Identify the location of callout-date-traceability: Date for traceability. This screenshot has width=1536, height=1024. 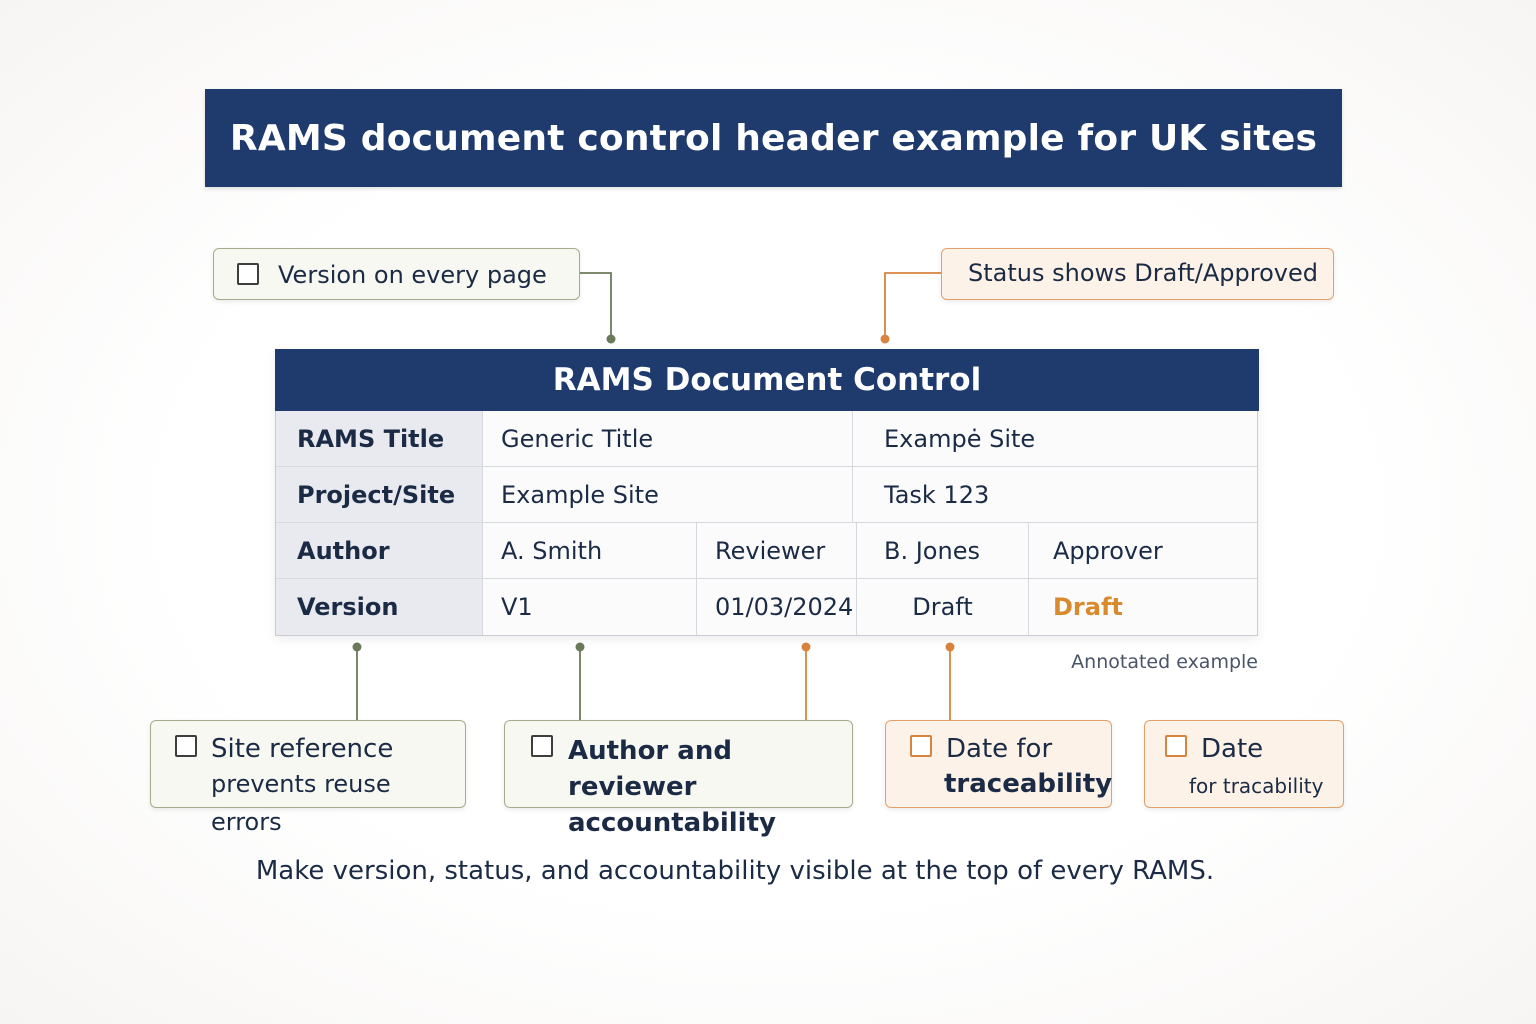
(998, 764).